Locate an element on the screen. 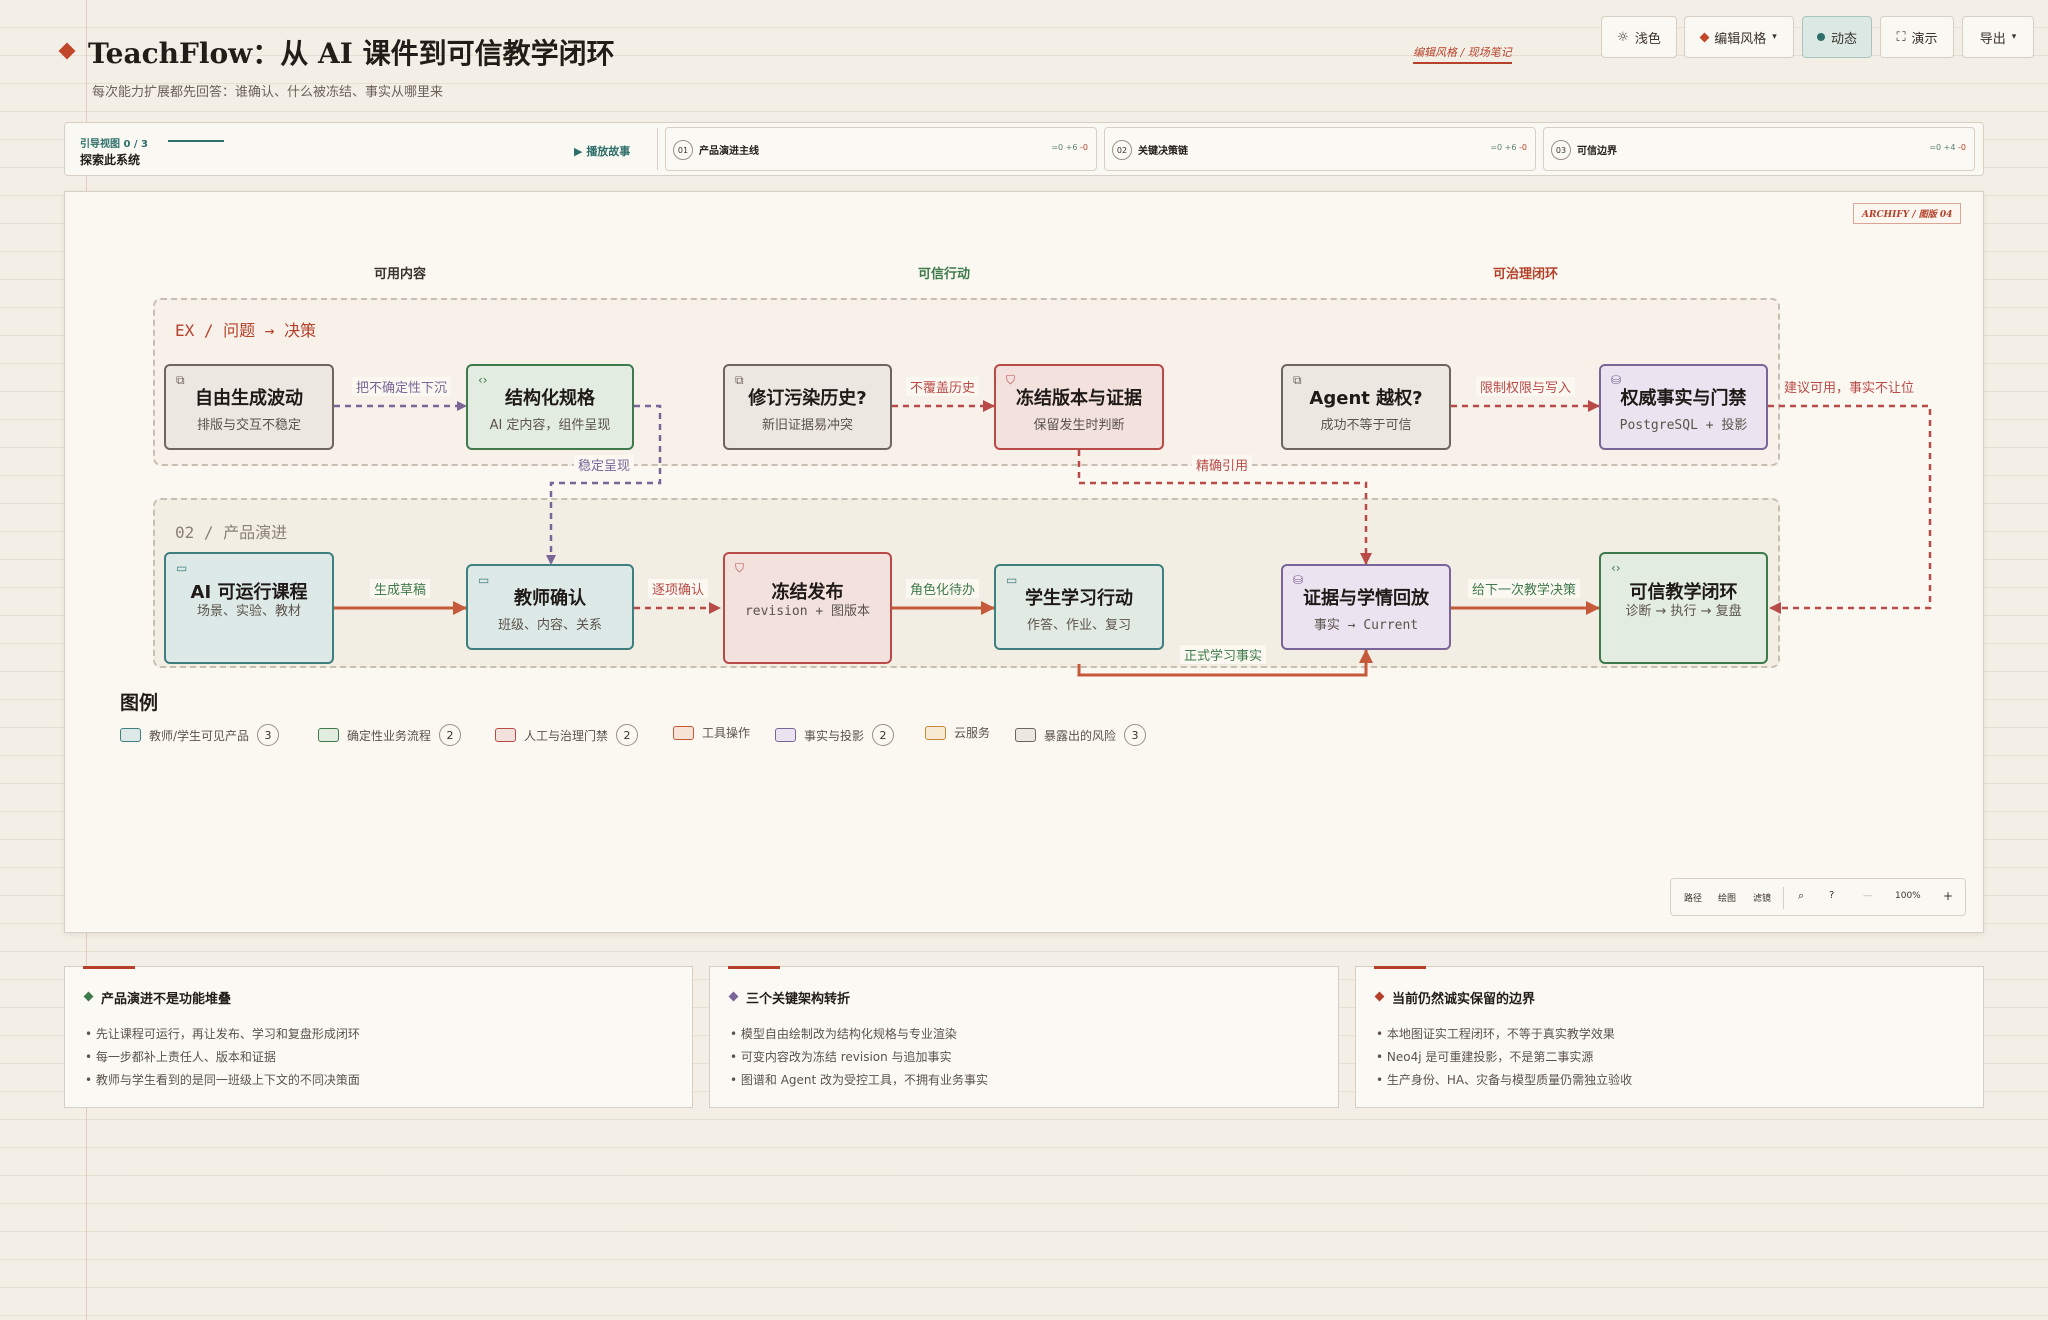 Image resolution: width=2048 pixels, height=1320 pixels. node-subtitle: PostgreSQL + 投影 is located at coordinates (1683, 426).